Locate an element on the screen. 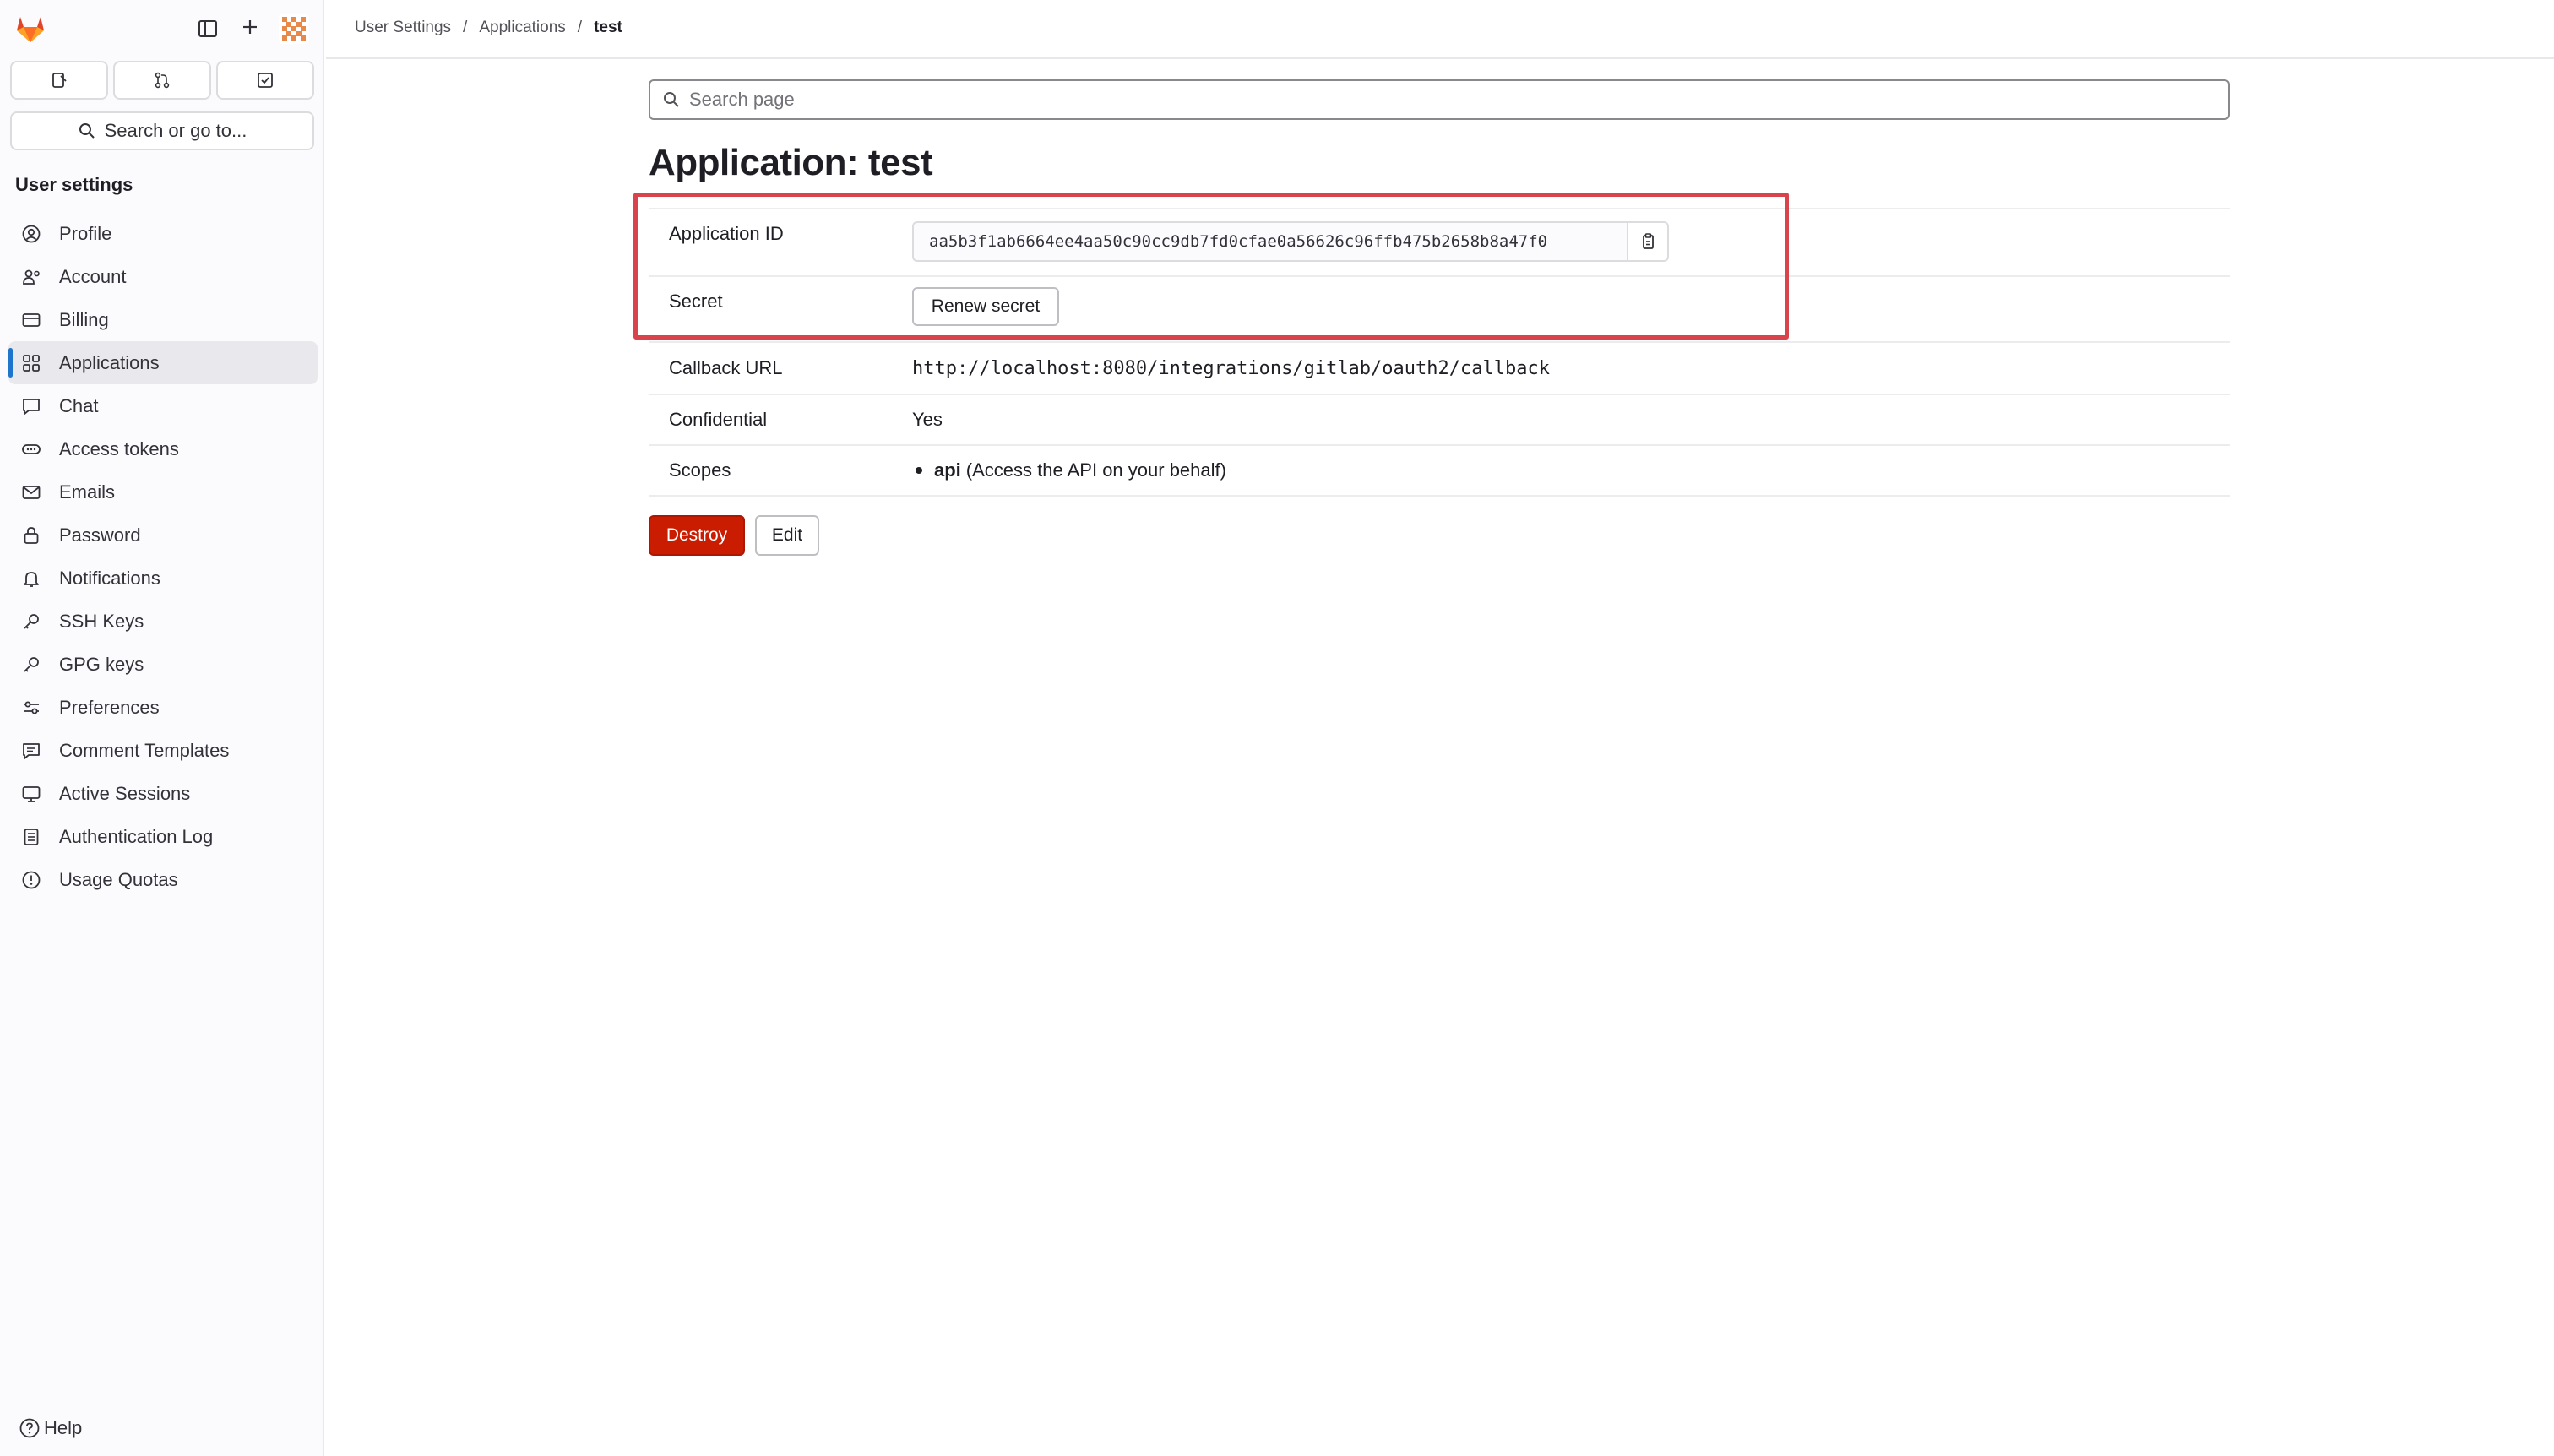 The height and width of the screenshot is (1456, 2554). sidebar-item-label: Preferences is located at coordinates (109, 707).